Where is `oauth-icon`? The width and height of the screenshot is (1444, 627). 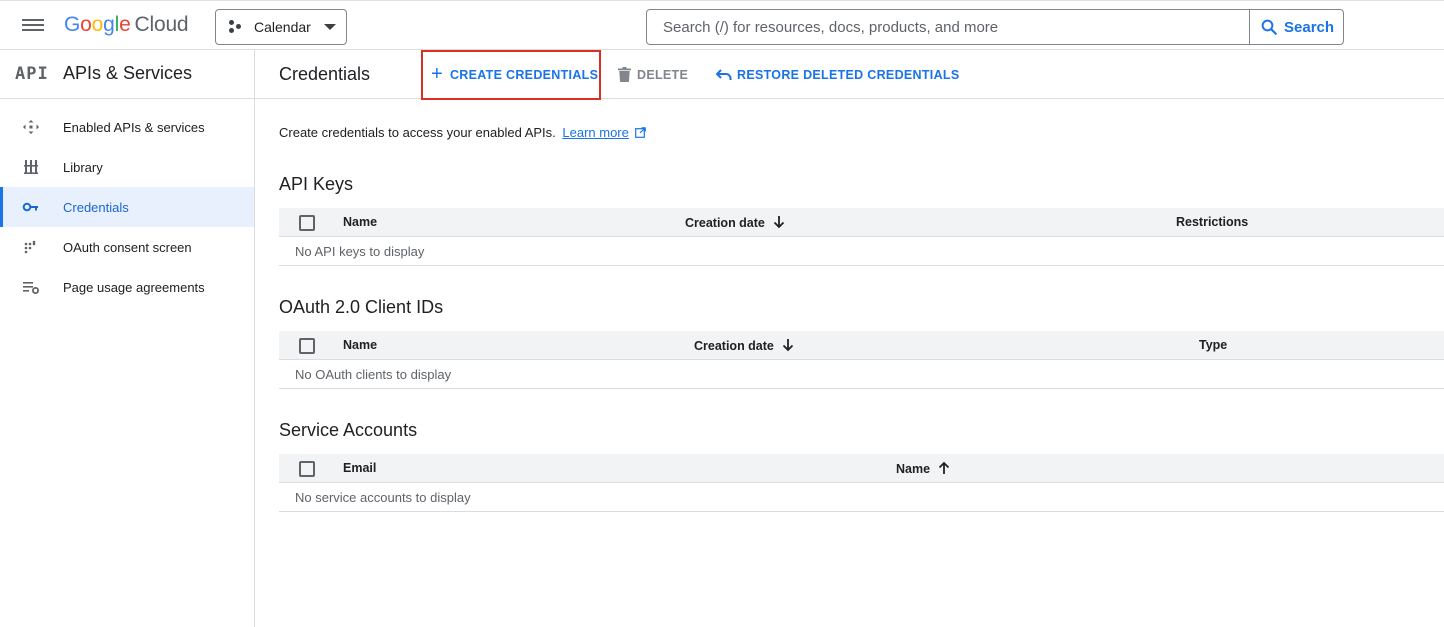
oauth-icon is located at coordinates (30, 247).